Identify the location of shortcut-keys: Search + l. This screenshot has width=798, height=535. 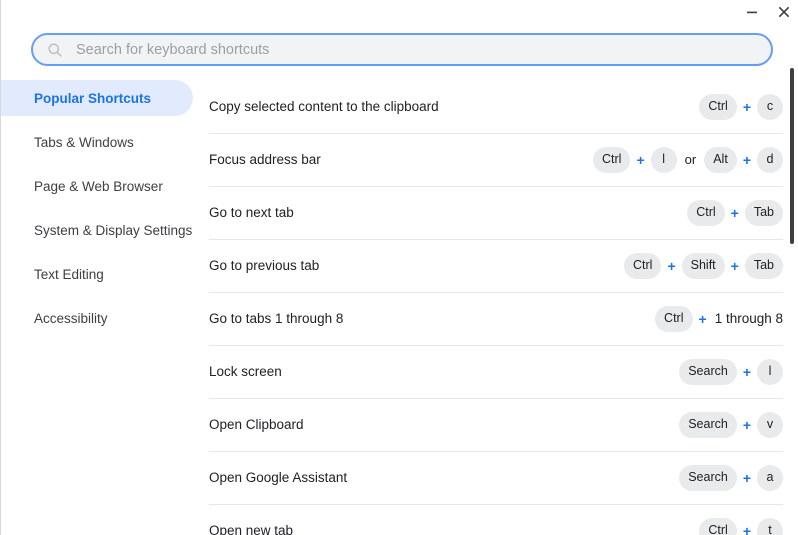
(731, 371).